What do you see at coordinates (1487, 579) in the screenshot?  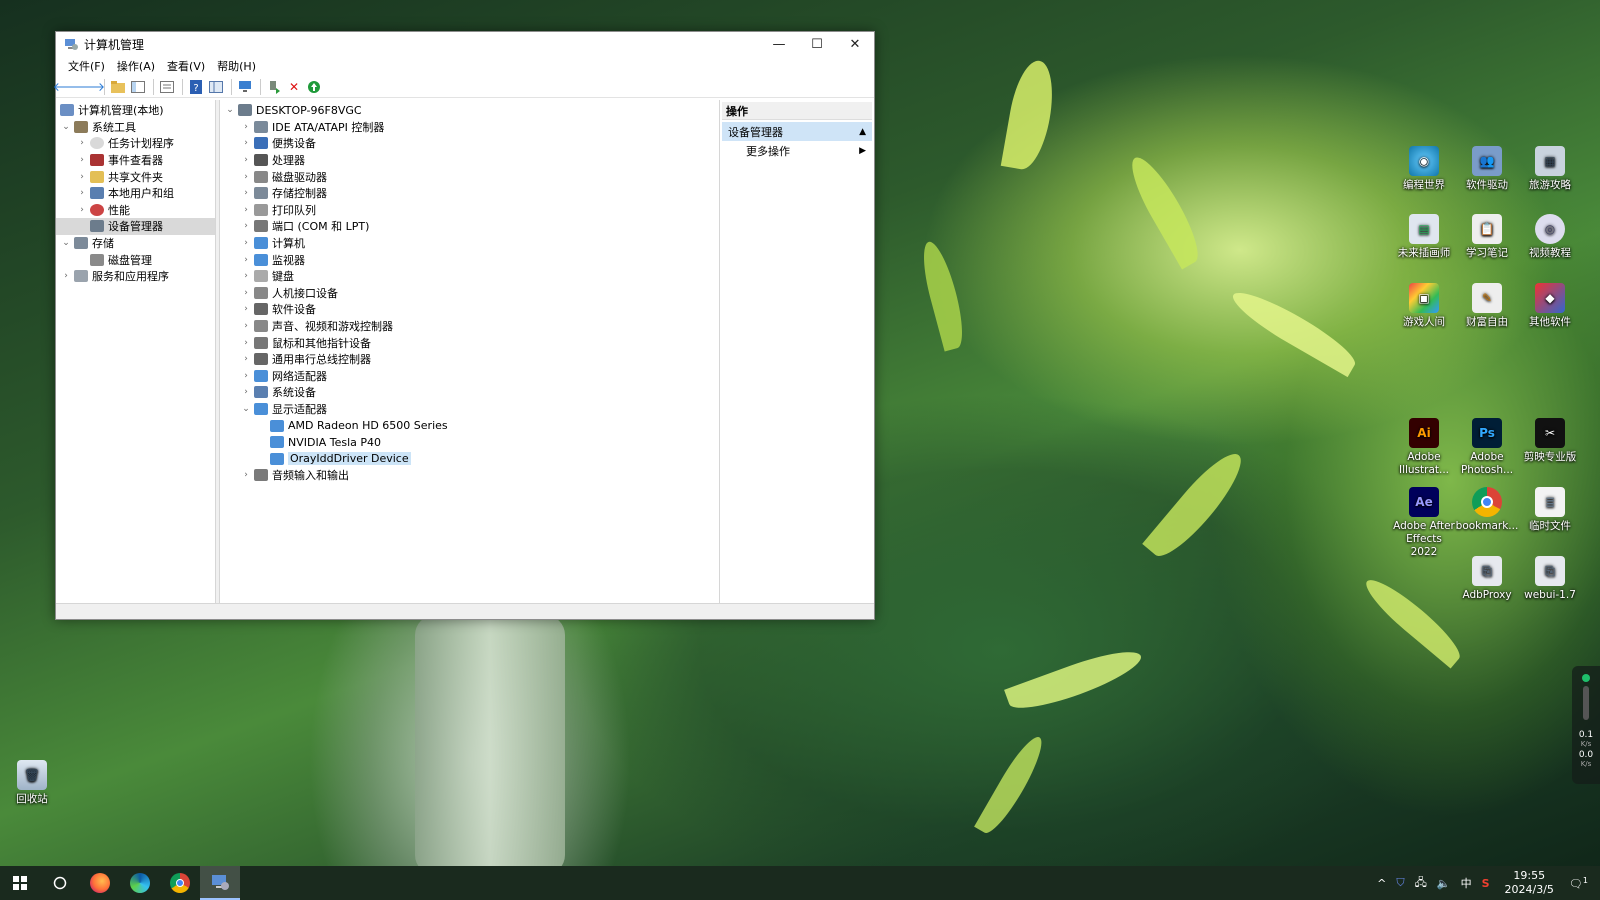 I see `desktop-icon-adbproxy: ⎘ AdbProxy` at bounding box center [1487, 579].